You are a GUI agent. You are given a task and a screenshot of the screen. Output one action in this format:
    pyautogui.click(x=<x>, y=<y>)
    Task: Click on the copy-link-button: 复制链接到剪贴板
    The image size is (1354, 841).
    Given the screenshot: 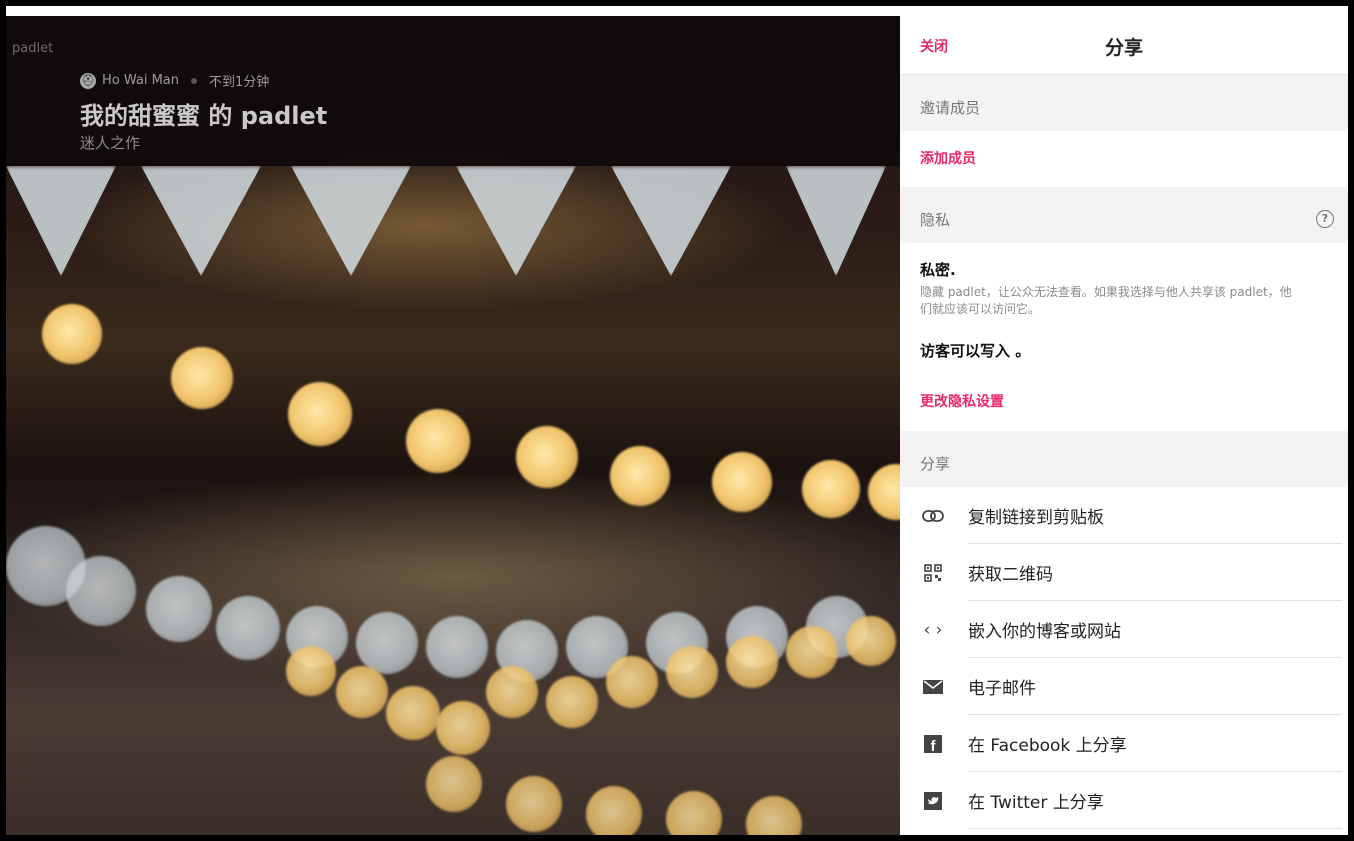 What is the action you would take?
    pyautogui.click(x=1124, y=515)
    